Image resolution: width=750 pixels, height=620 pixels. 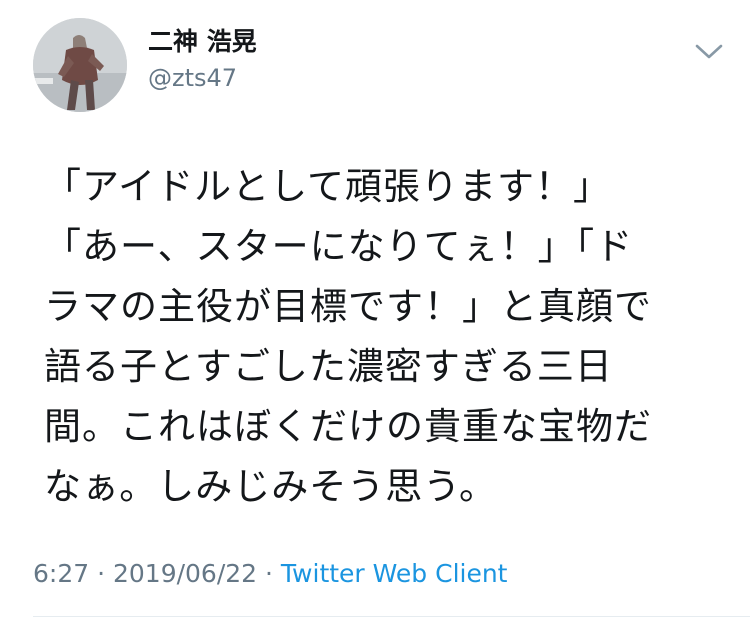 What do you see at coordinates (709, 51) in the screenshot?
I see `chevron-down-icon` at bounding box center [709, 51].